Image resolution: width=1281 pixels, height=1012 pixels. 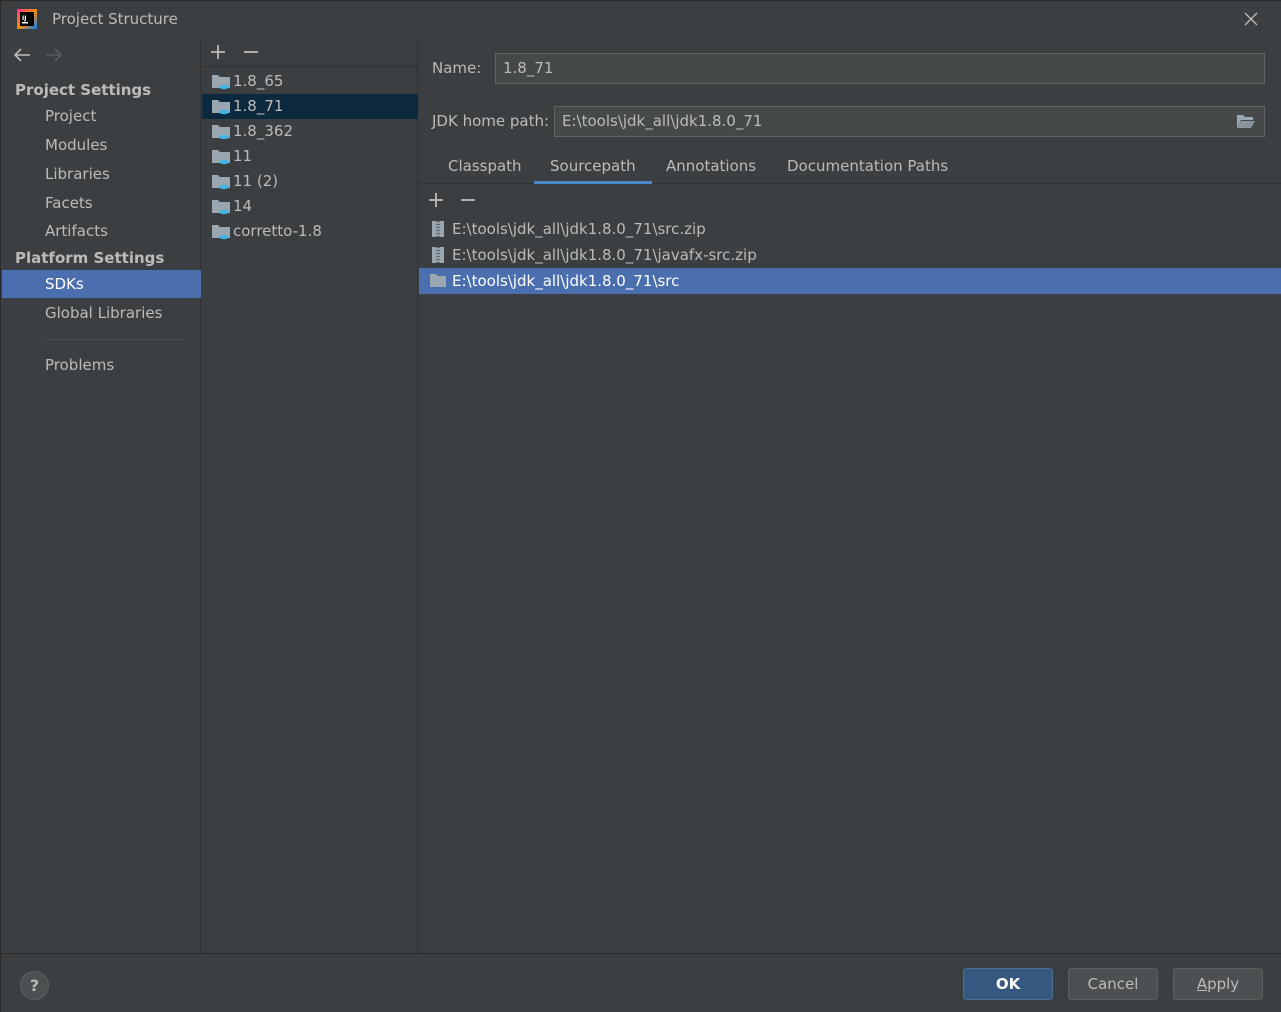 I want to click on svg-text: IJ, so click(x=24, y=18).